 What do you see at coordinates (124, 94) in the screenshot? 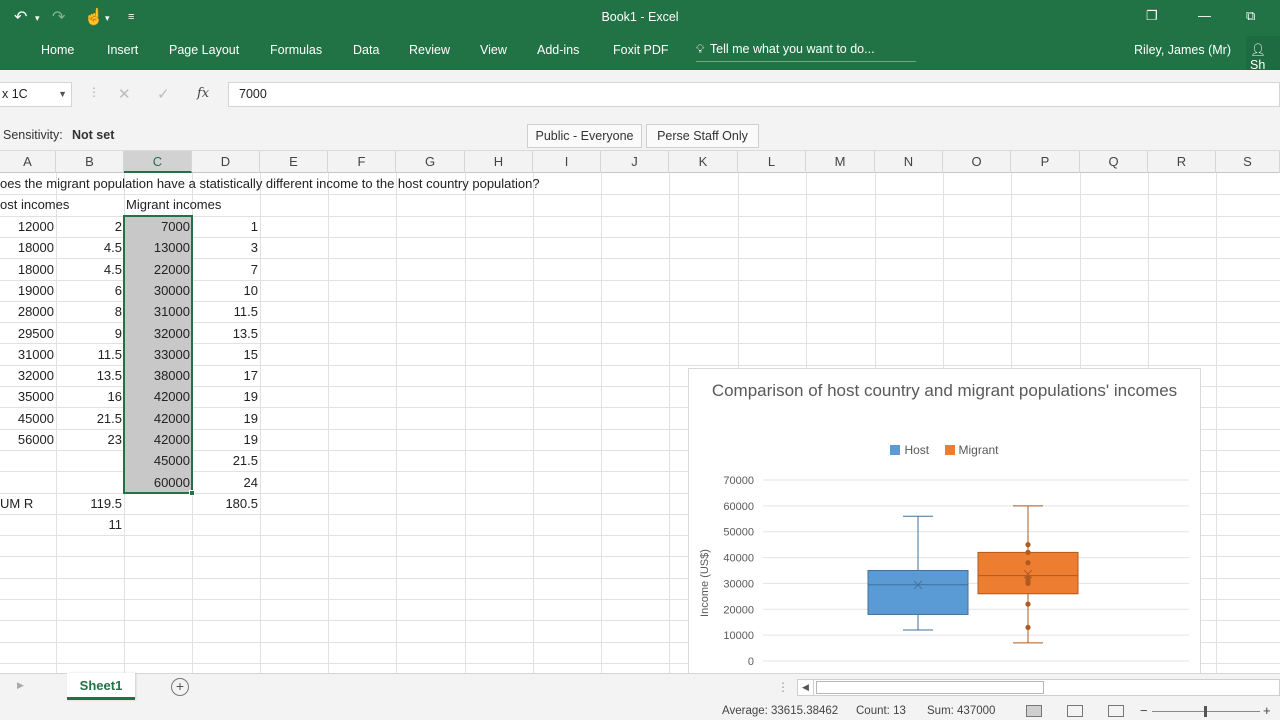
I see `cancel-icon: ✕` at bounding box center [124, 94].